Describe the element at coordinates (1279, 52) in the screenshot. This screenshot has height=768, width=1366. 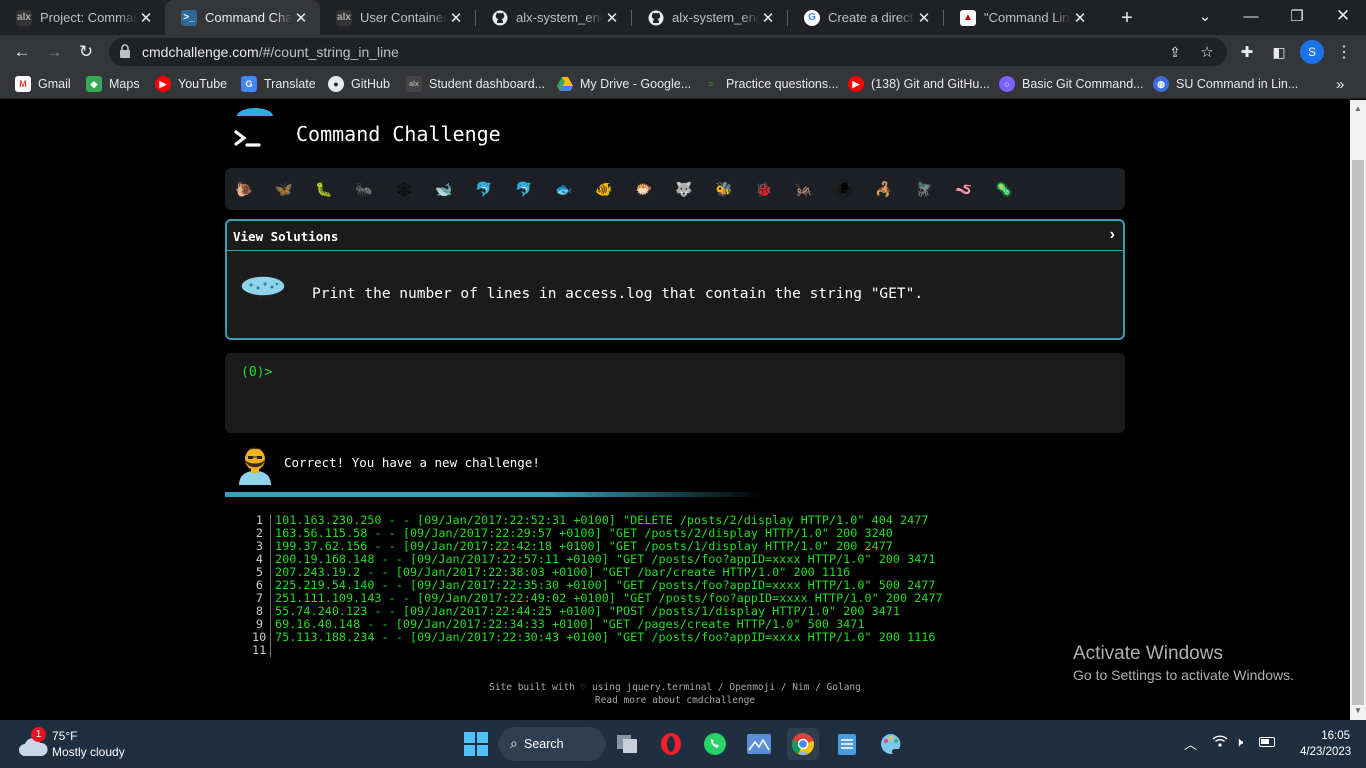
I see `side-panel-icon: ◧` at that location.